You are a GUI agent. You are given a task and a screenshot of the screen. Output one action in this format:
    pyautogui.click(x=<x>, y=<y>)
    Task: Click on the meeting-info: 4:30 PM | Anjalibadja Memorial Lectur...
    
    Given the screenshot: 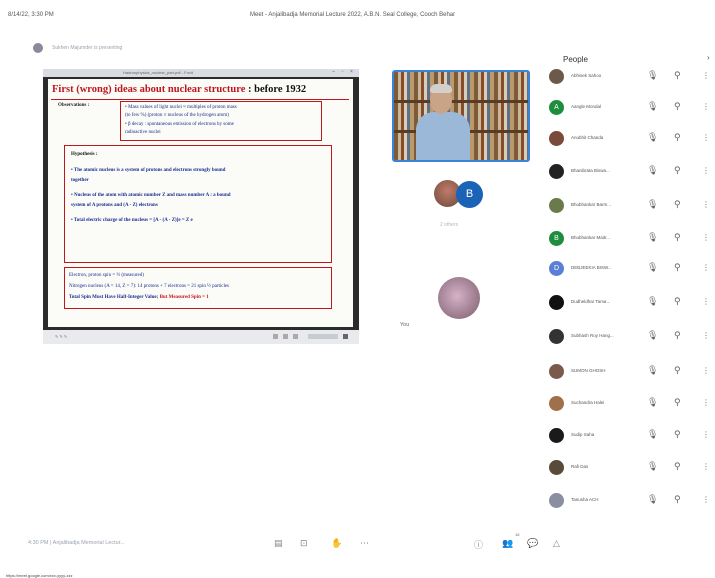 What is the action you would take?
    pyautogui.click(x=76, y=543)
    